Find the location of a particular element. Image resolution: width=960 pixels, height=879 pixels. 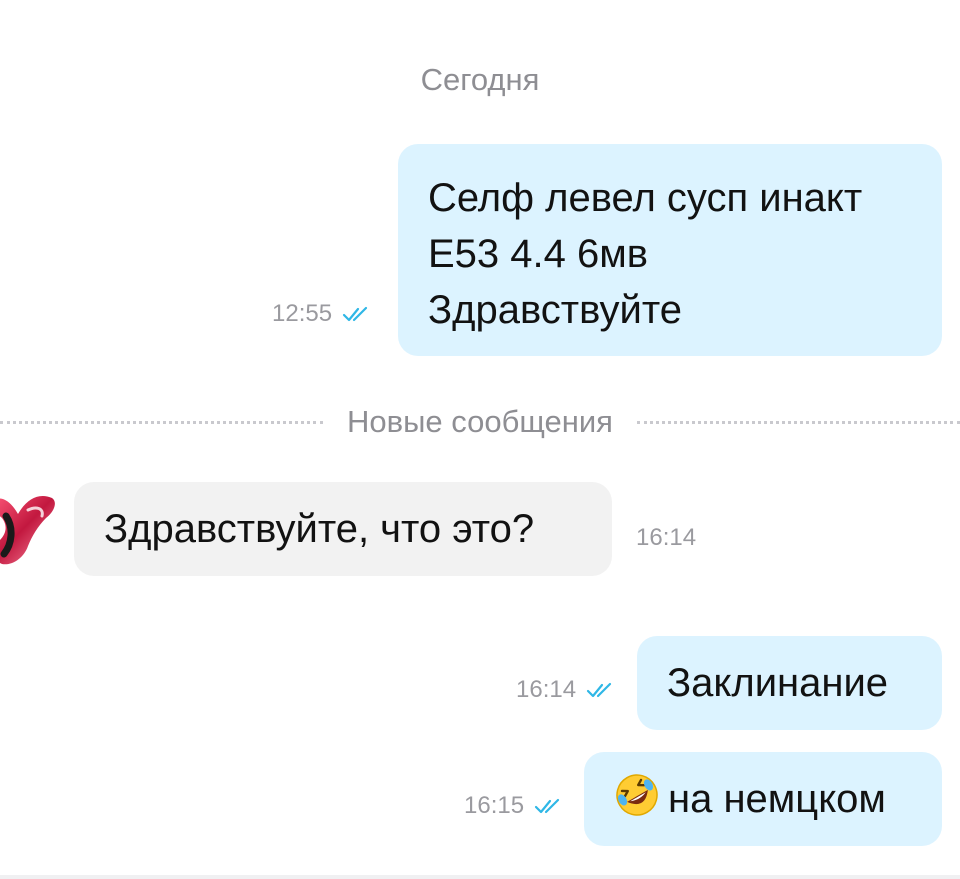

message-bubble-outgoing: на немцком is located at coordinates (763, 799).